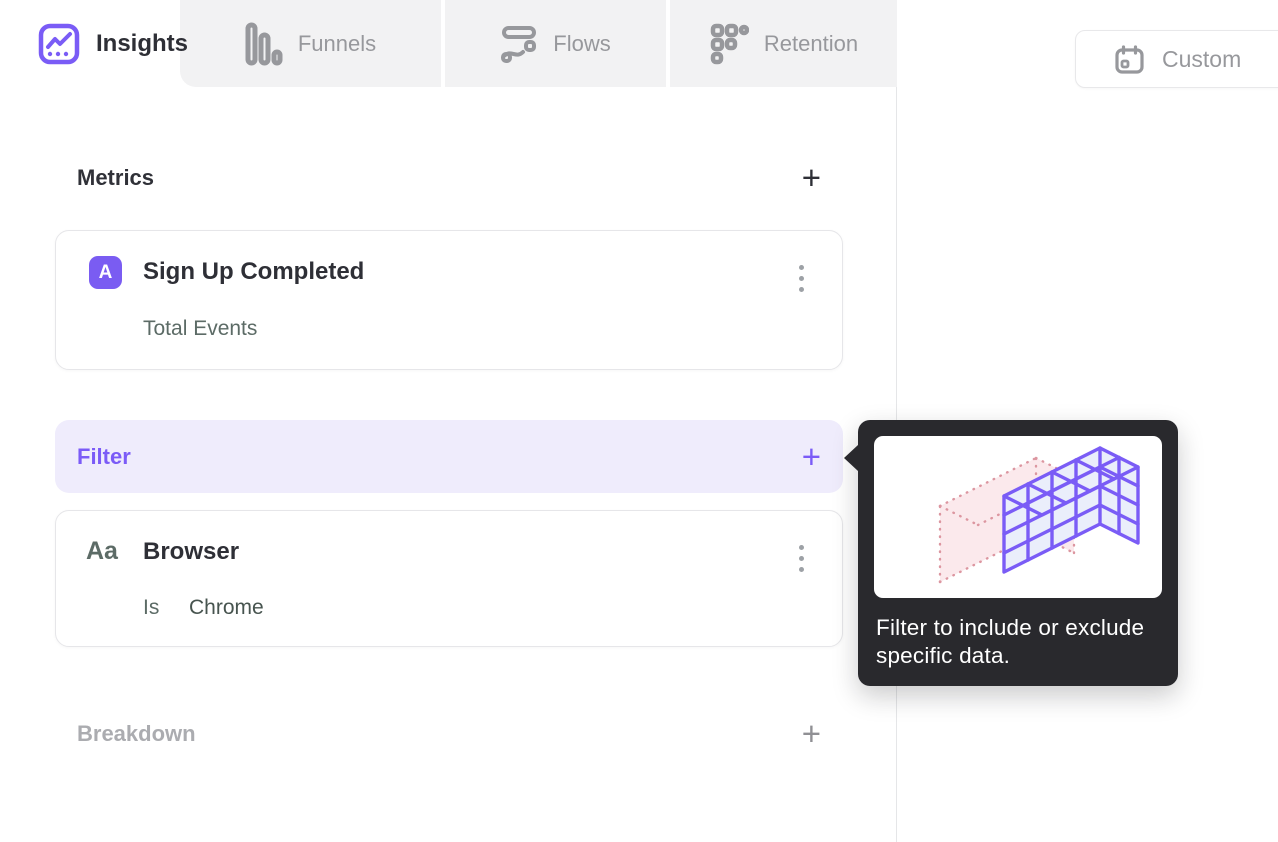  What do you see at coordinates (811, 43) in the screenshot?
I see `tab-label: Retention` at bounding box center [811, 43].